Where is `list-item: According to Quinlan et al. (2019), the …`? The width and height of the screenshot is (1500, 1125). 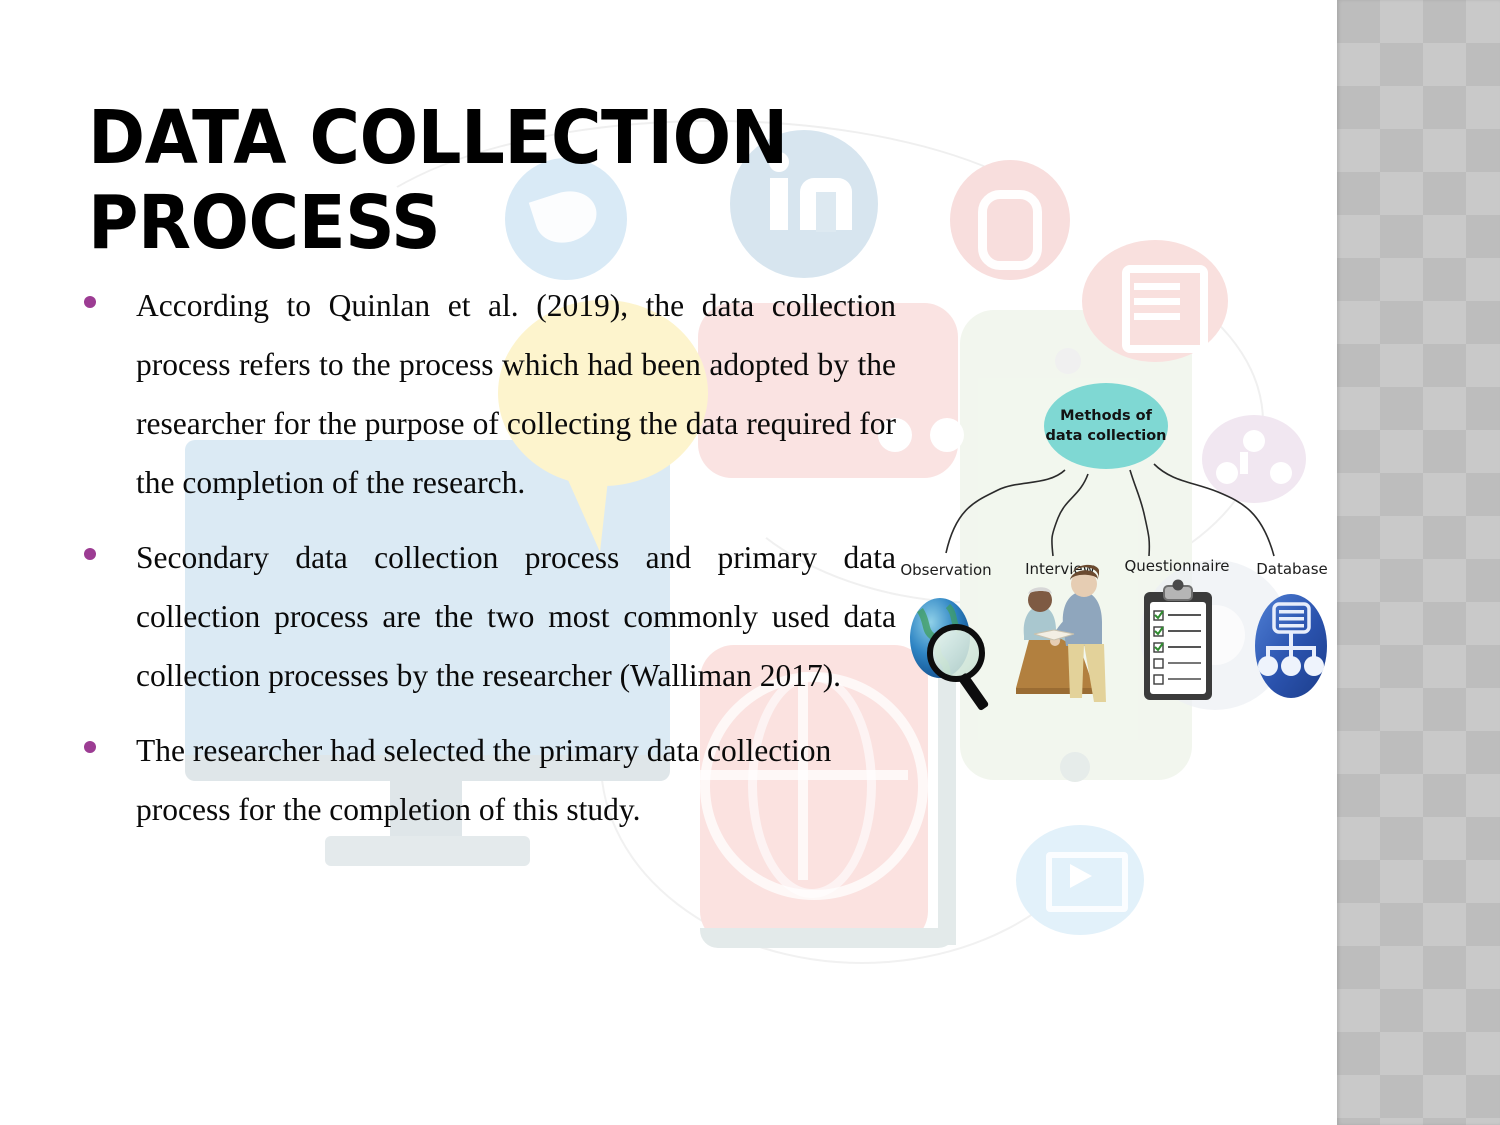 list-item: According to Quinlan et al. (2019), the … is located at coordinates (490, 394).